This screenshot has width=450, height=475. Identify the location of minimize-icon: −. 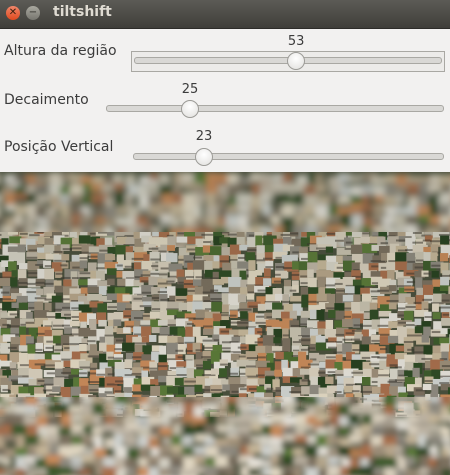
(33, 13).